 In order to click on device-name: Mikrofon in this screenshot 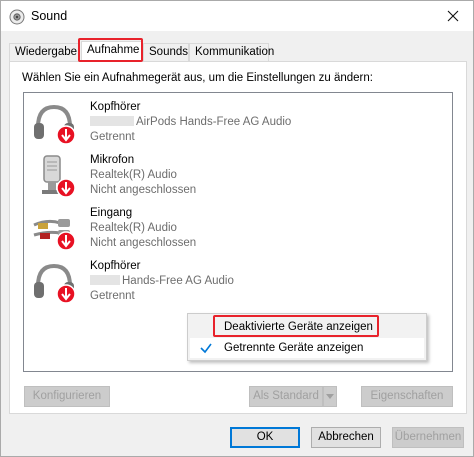, I will do `click(112, 160)`.